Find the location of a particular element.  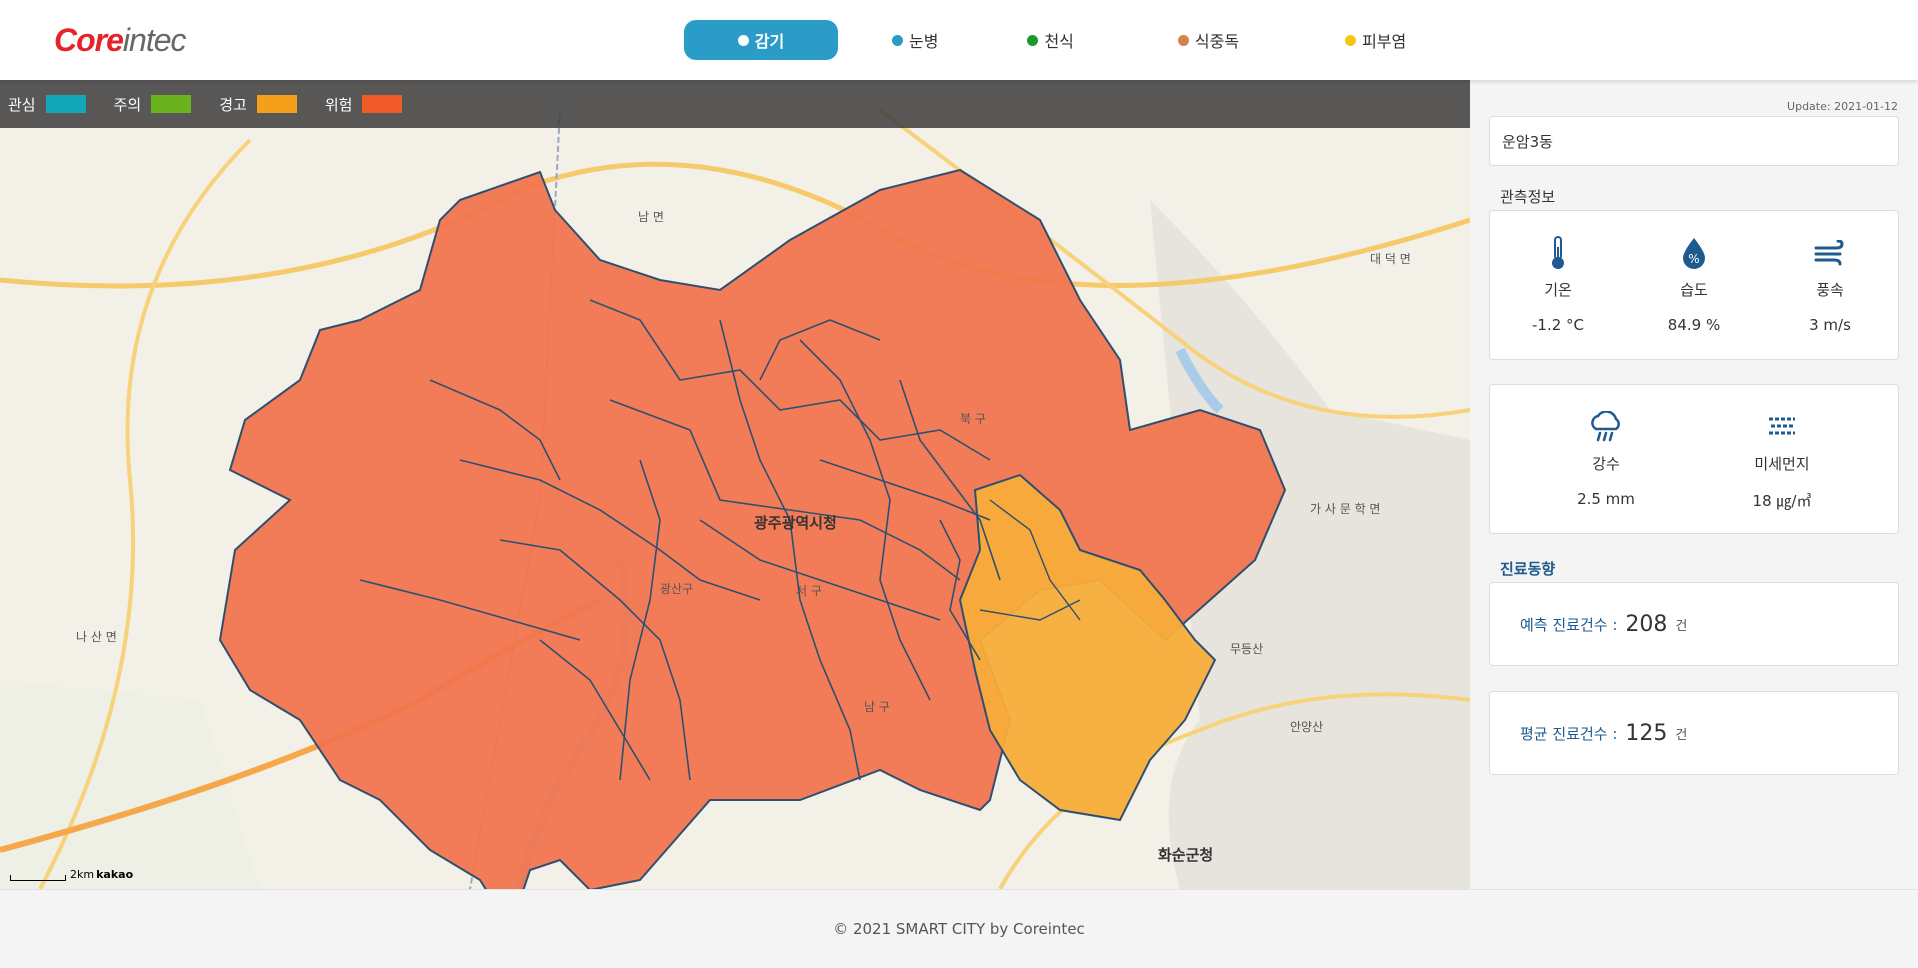

legend-caution: 주의 is located at coordinates (153, 104).